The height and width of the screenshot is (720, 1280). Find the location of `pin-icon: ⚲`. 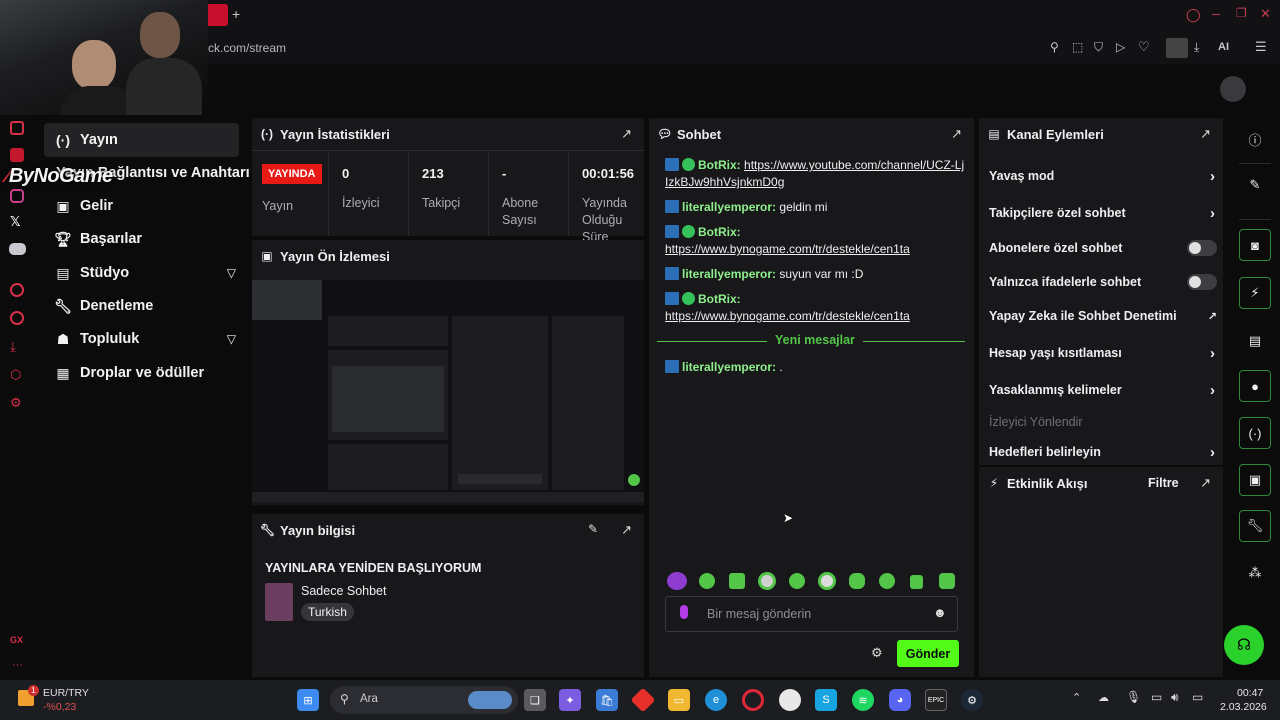

pin-icon: ⚲ is located at coordinates (1054, 47).